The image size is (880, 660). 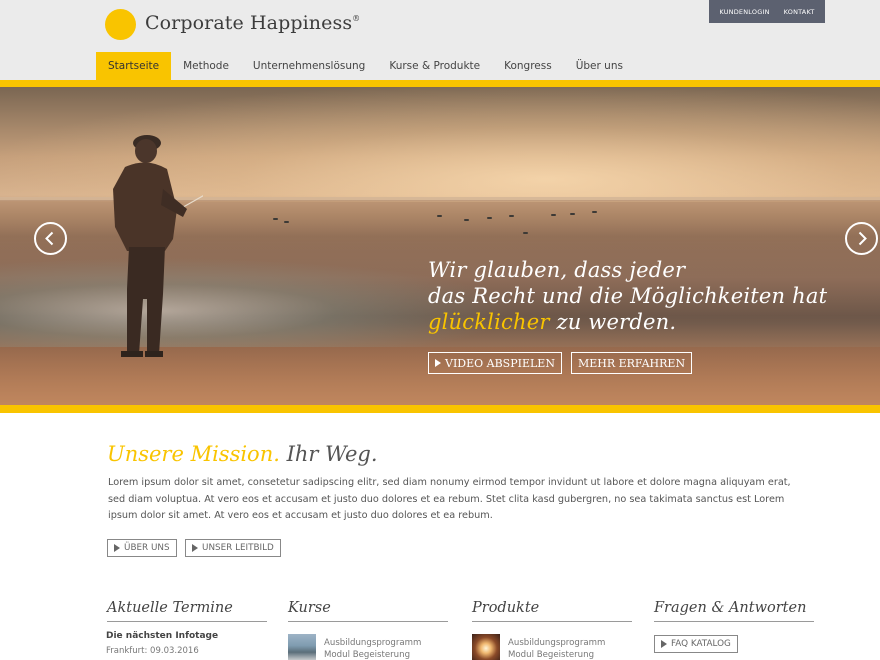 I want to click on kurse-item: Ausbildungsprogramm Modul Begeisterung, so click(x=372, y=648).